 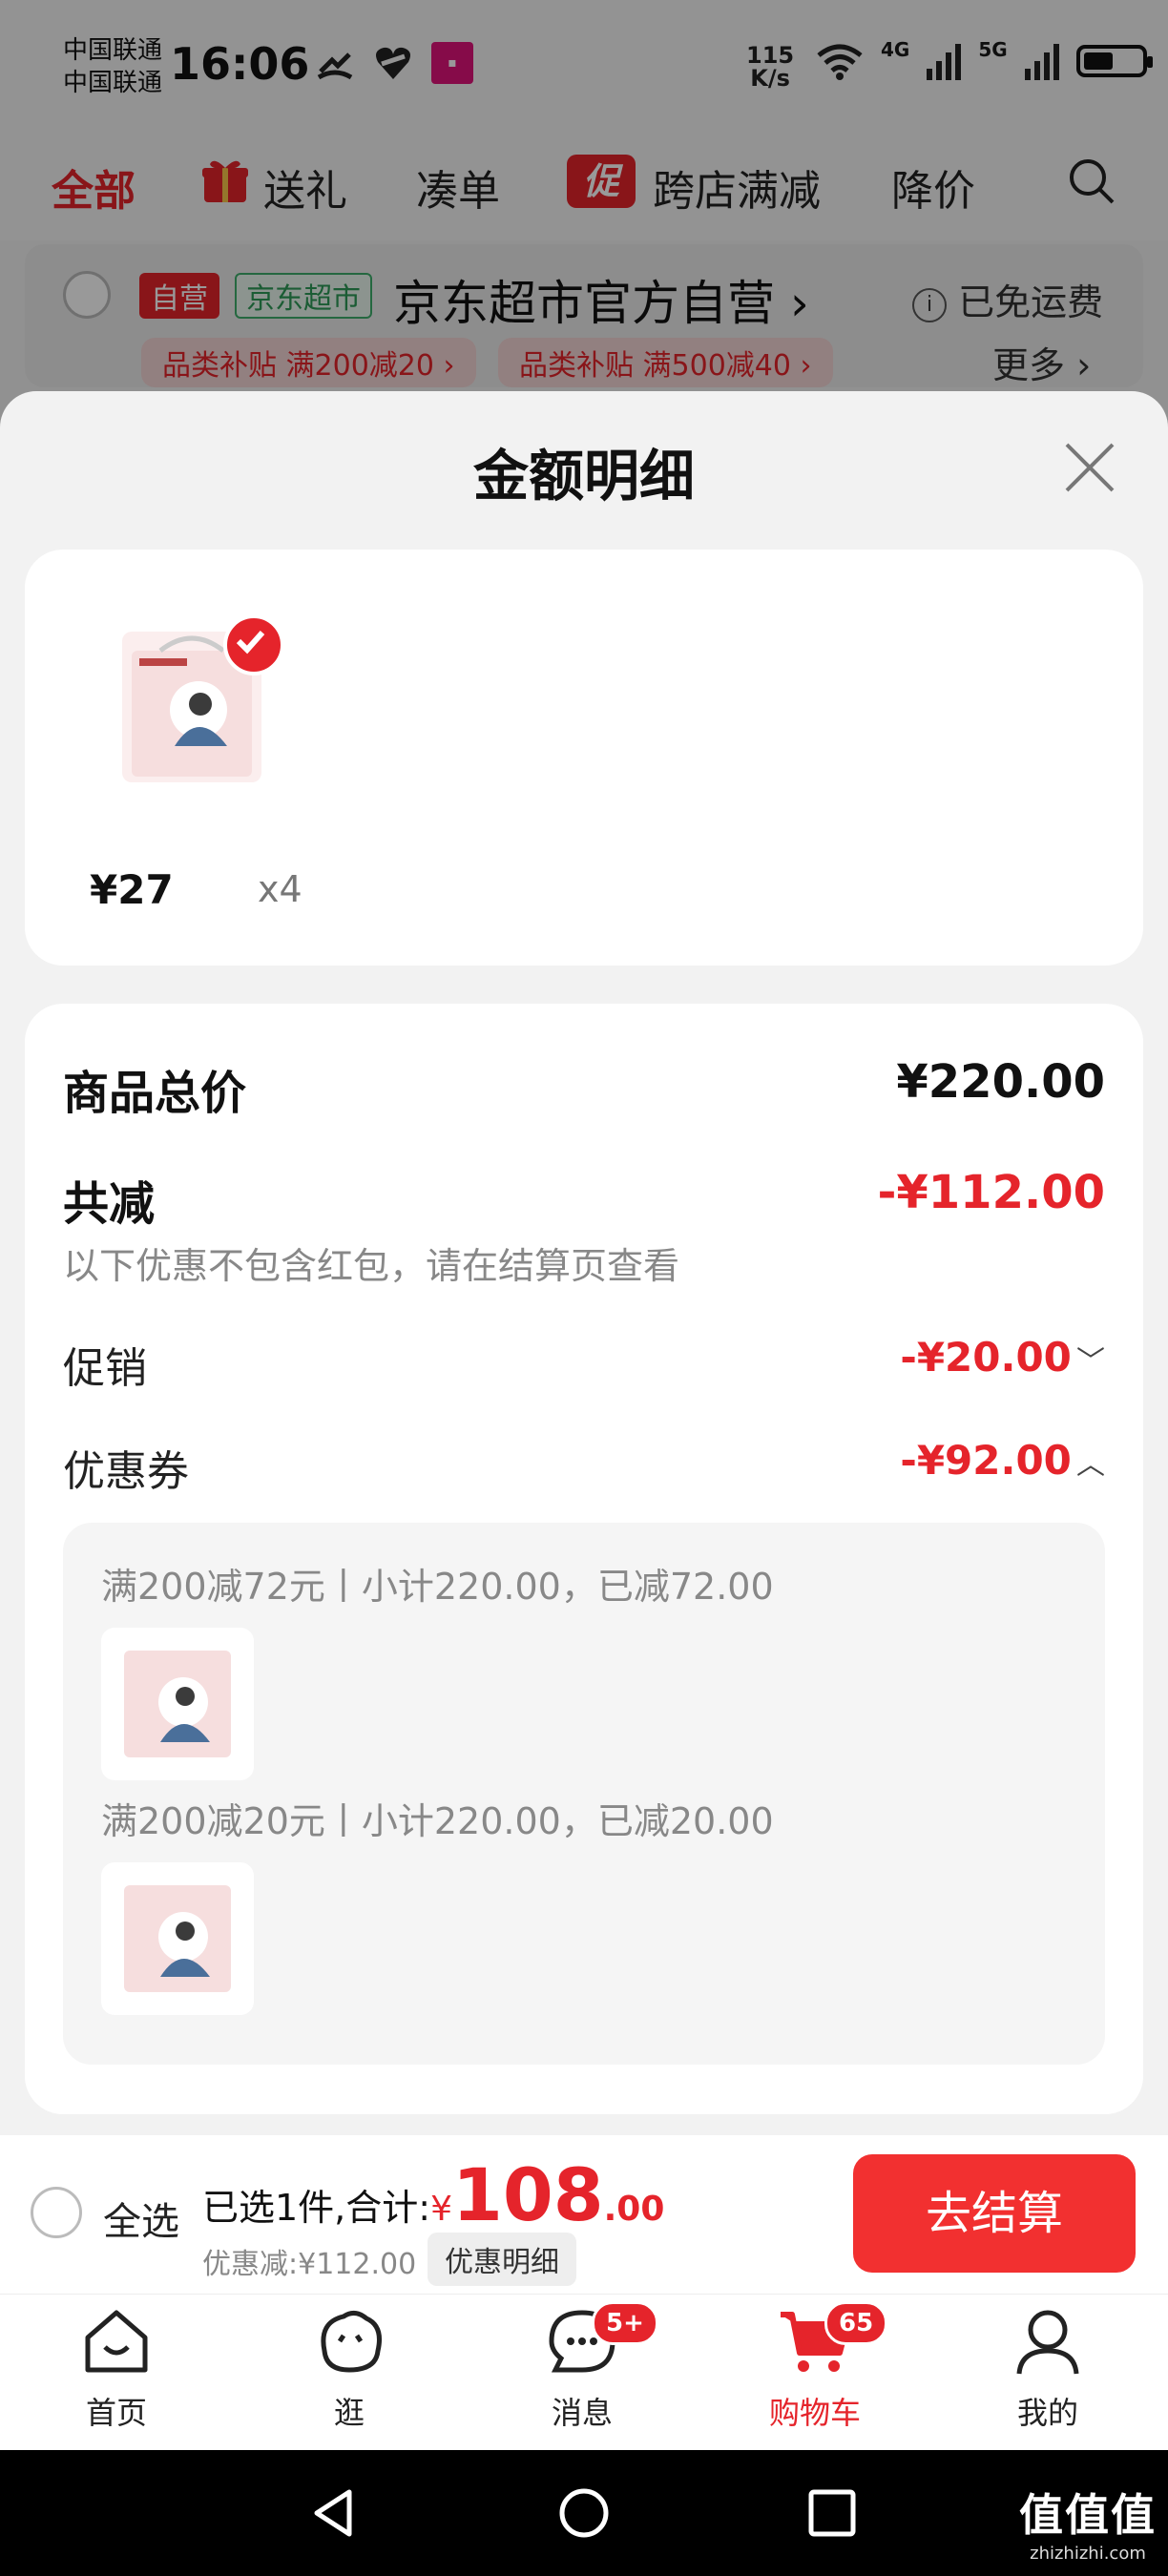 I want to click on nav-profile-label: 我的, so click(x=1047, y=2413).